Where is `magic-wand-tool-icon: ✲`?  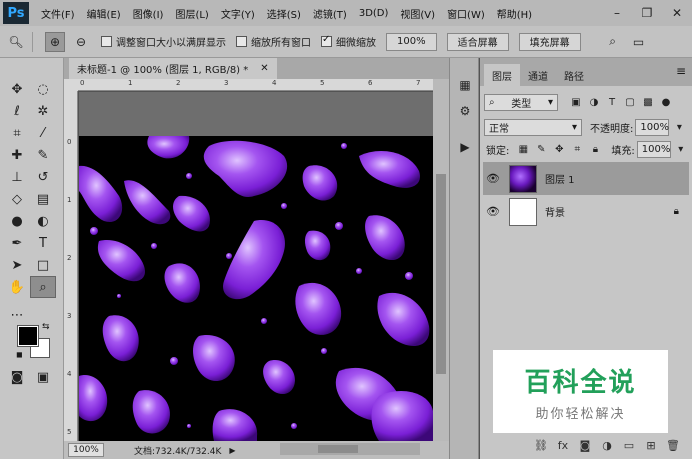
magic-wand-tool-icon: ✲ is located at coordinates (43, 111).